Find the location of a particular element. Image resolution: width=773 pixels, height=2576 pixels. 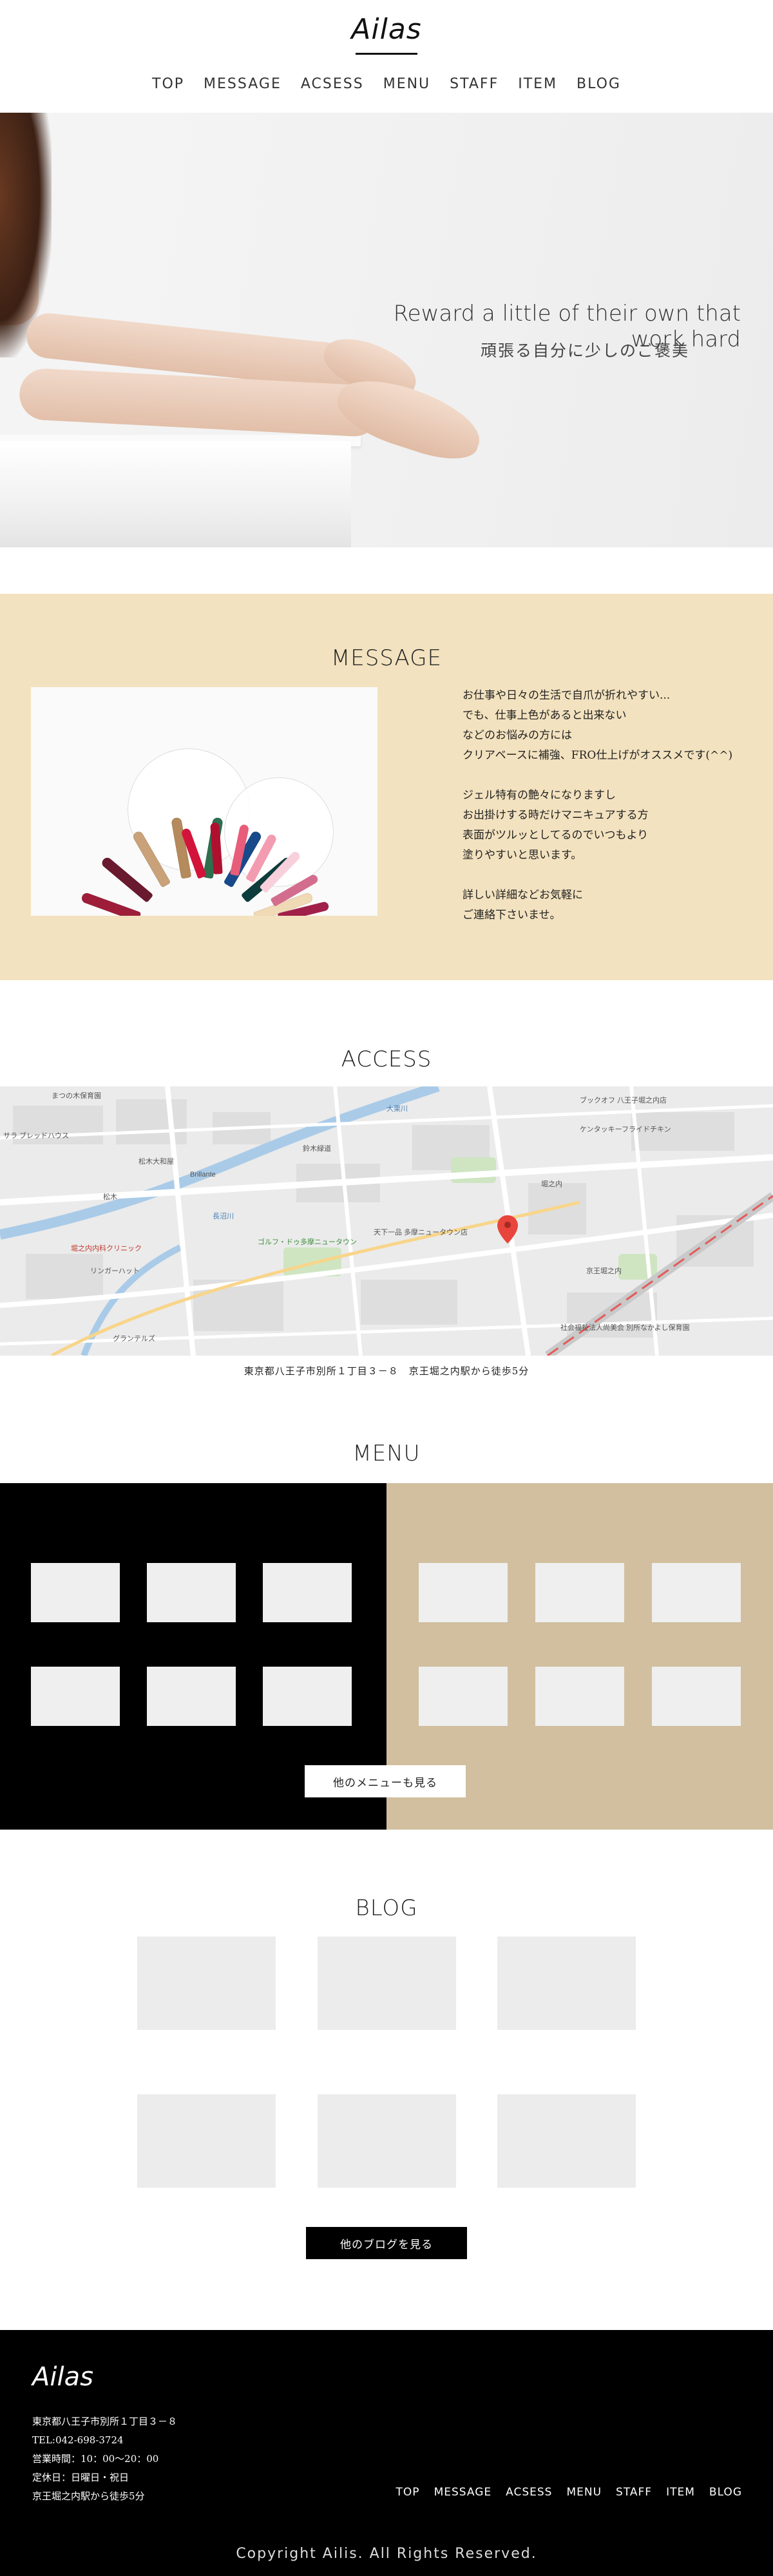

map-label: サラ ブレッドハウス is located at coordinates (36, 1135).